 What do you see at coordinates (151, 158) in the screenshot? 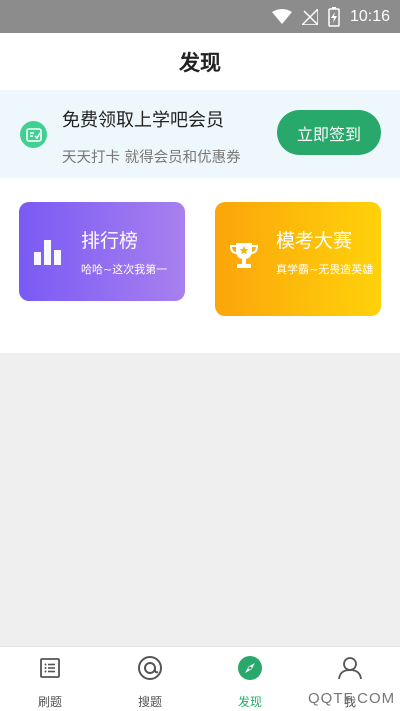
I see `banner-subtitle: 天天打卡 就得会员和优惠券` at bounding box center [151, 158].